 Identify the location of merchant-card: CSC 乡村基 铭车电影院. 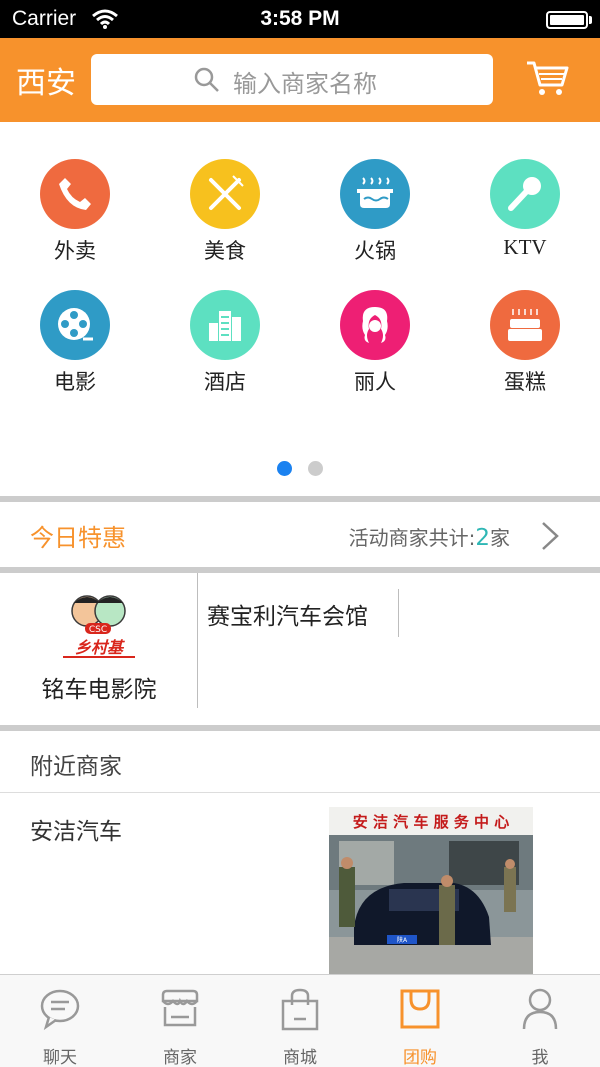
(99, 640).